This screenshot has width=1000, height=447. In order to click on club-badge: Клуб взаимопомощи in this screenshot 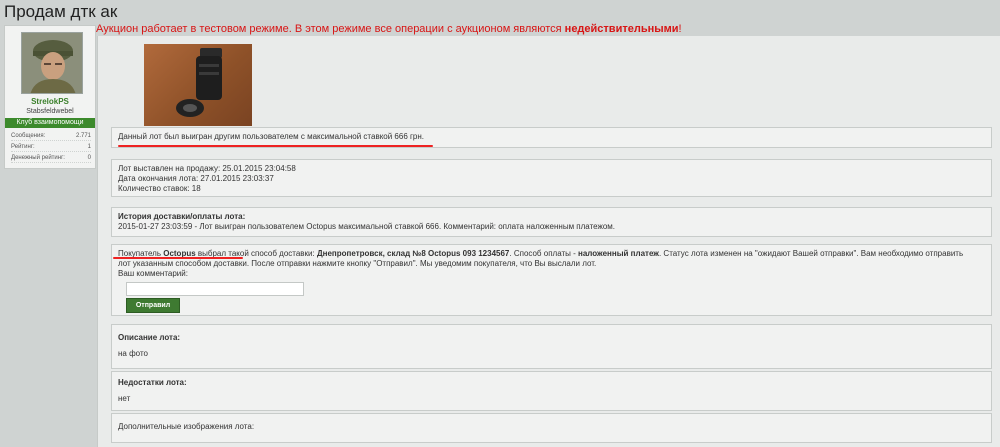, I will do `click(50, 123)`.